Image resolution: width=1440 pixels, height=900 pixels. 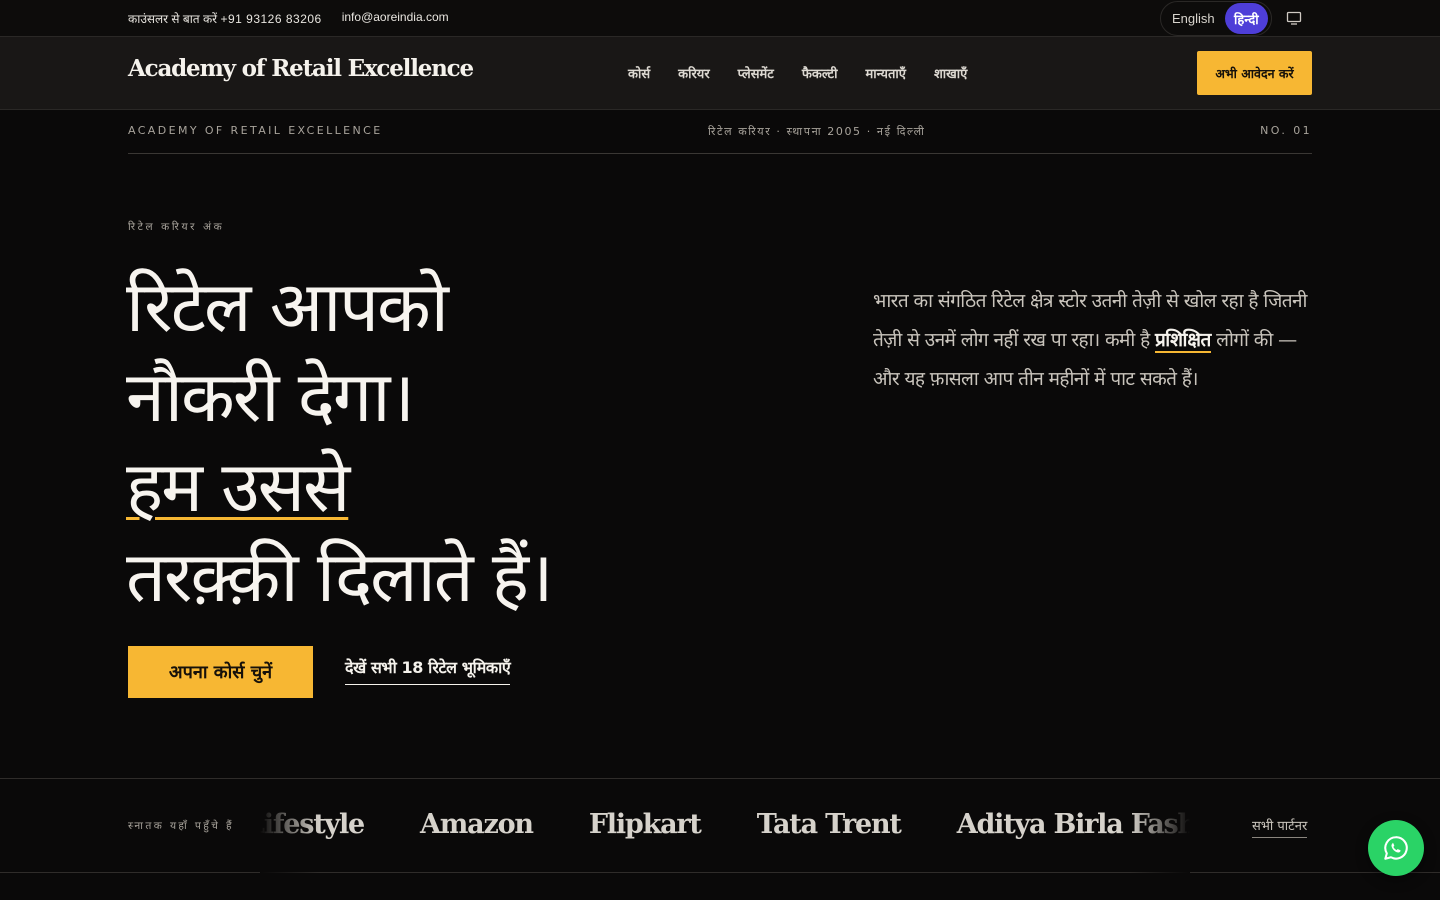 What do you see at coordinates (1294, 18) in the screenshot?
I see `monitor-icon` at bounding box center [1294, 18].